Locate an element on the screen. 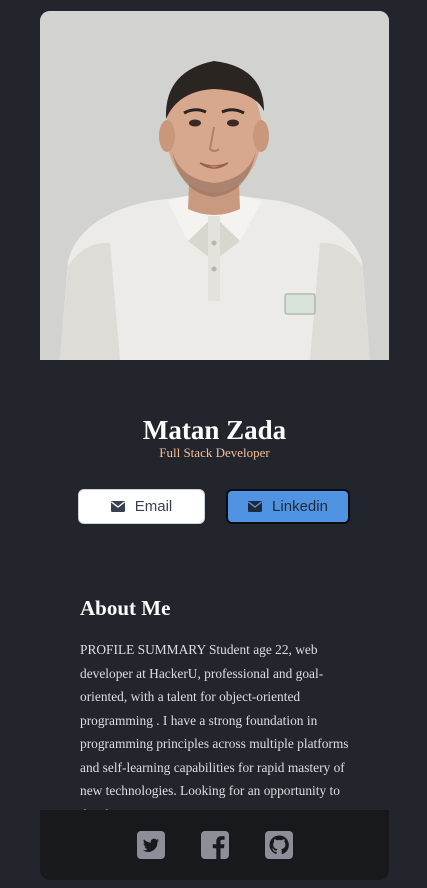 This screenshot has width=427, height=888. profile-job-title: Full Stack Developer is located at coordinates (214, 452).